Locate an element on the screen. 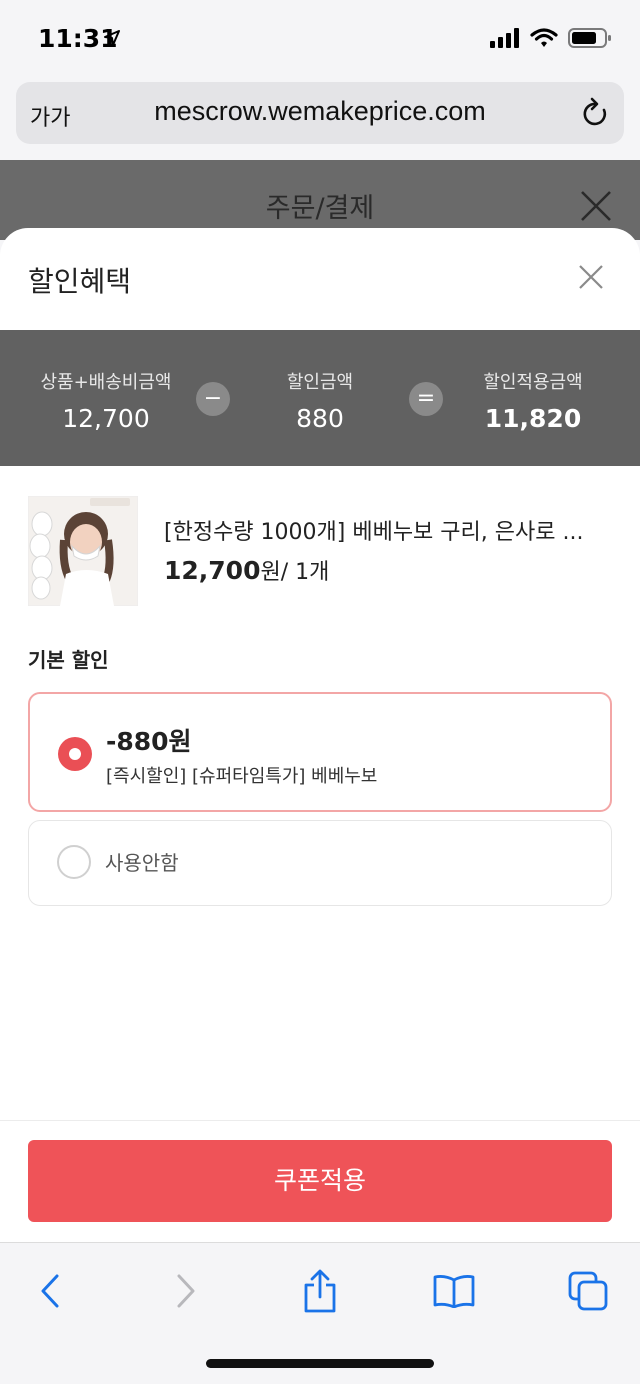 This screenshot has width=640, height=1384. tabs-icon is located at coordinates (588, 1291).